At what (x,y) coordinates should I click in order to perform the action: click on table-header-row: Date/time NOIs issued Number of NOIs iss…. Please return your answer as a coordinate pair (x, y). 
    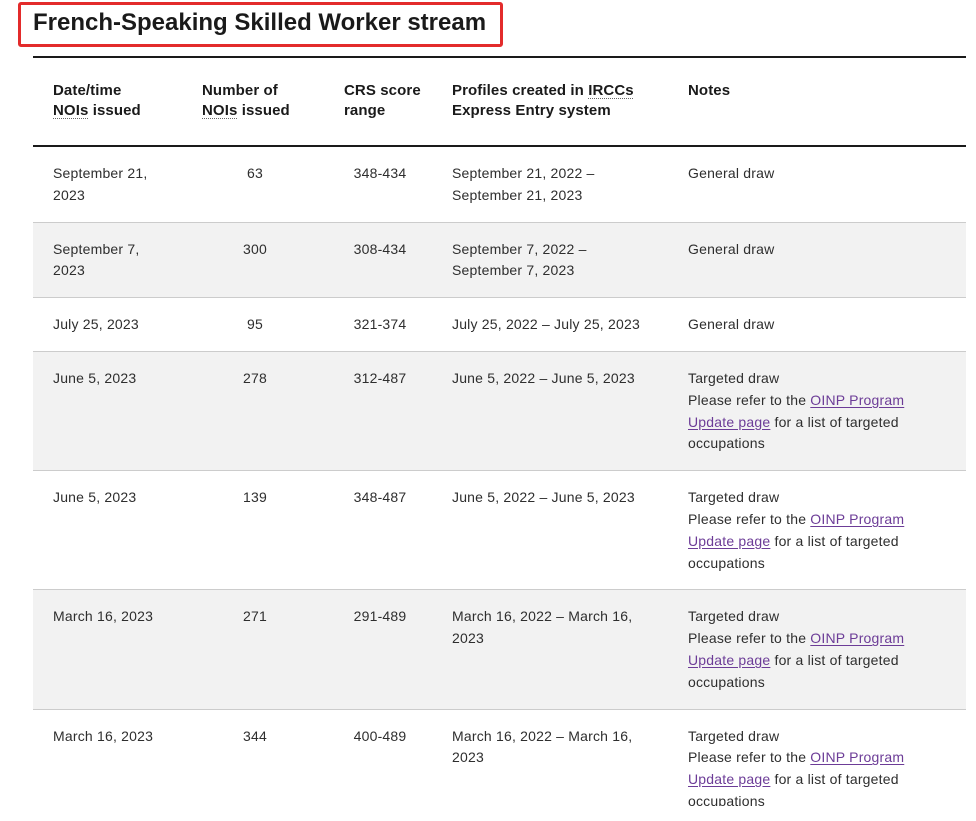
    Looking at the image, I should click on (499, 102).